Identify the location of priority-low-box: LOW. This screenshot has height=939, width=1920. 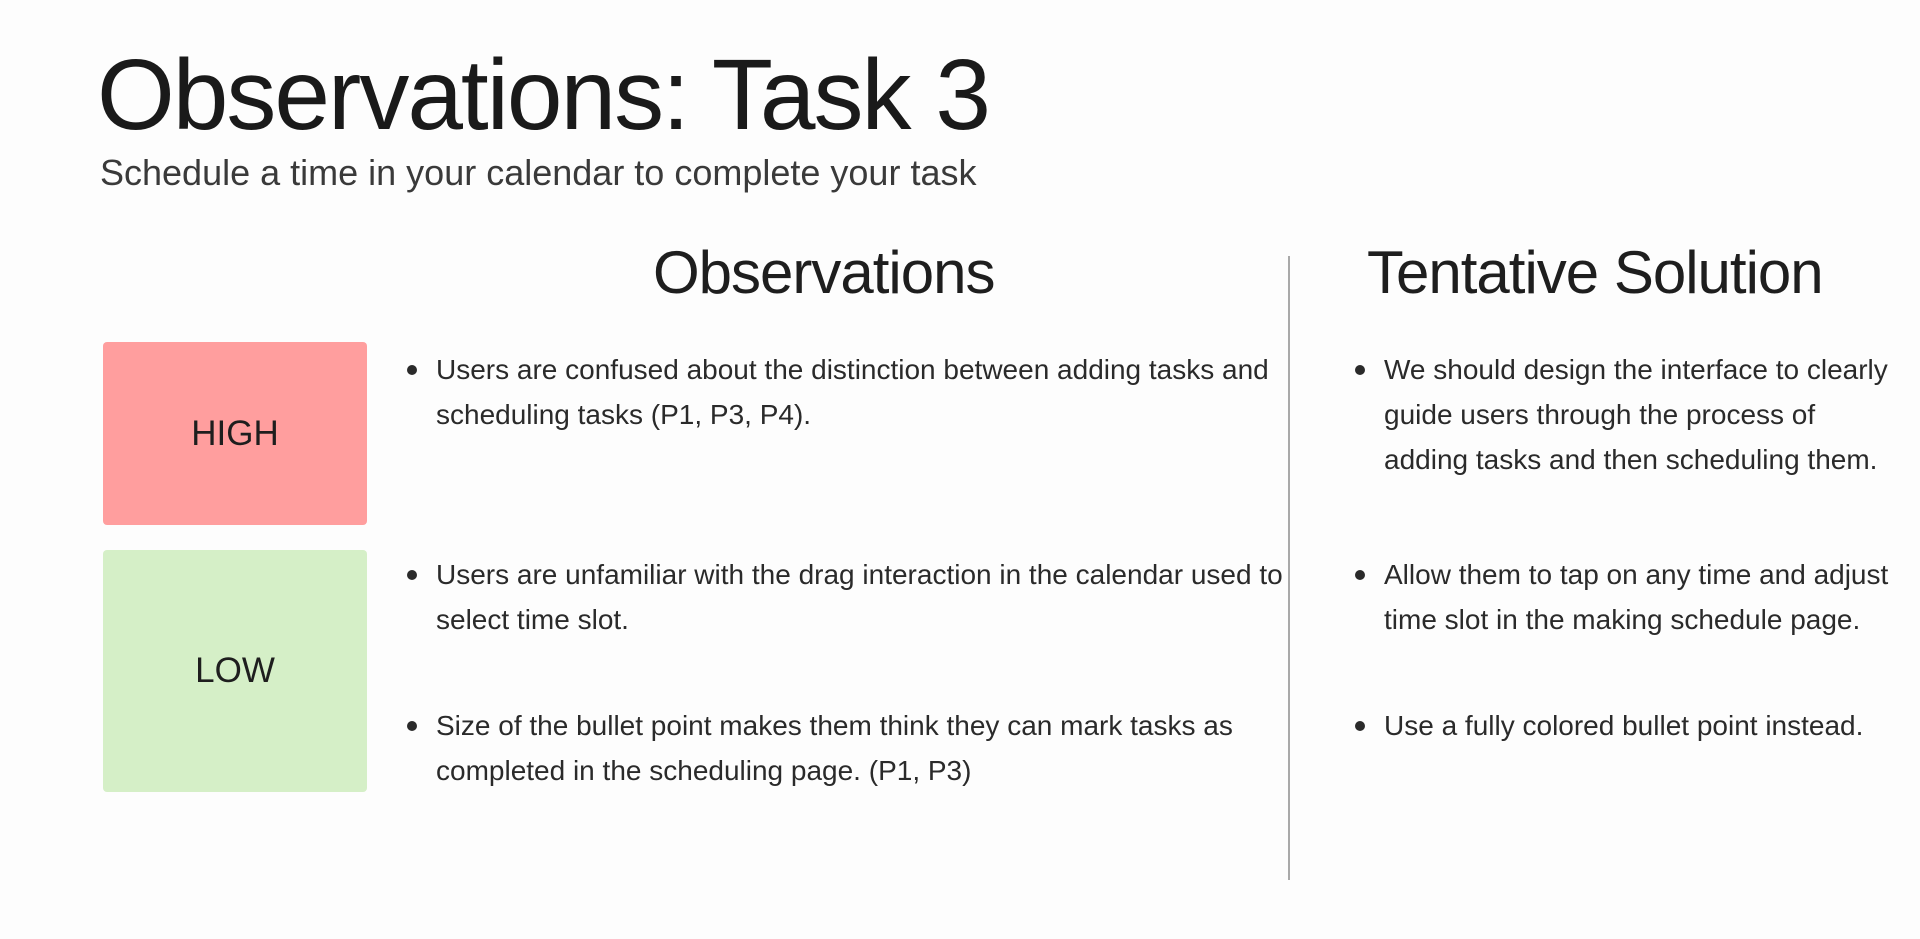
(235, 671).